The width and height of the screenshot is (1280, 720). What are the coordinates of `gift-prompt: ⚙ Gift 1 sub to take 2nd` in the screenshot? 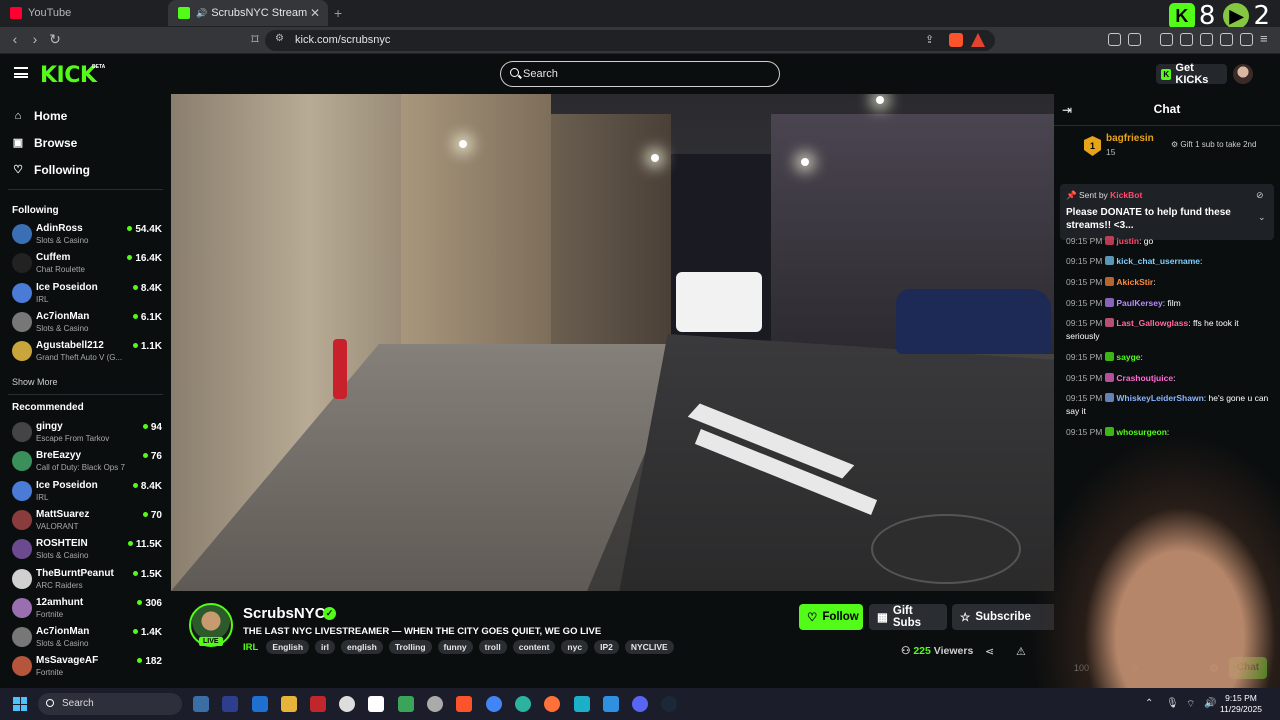 It's located at (1213, 144).